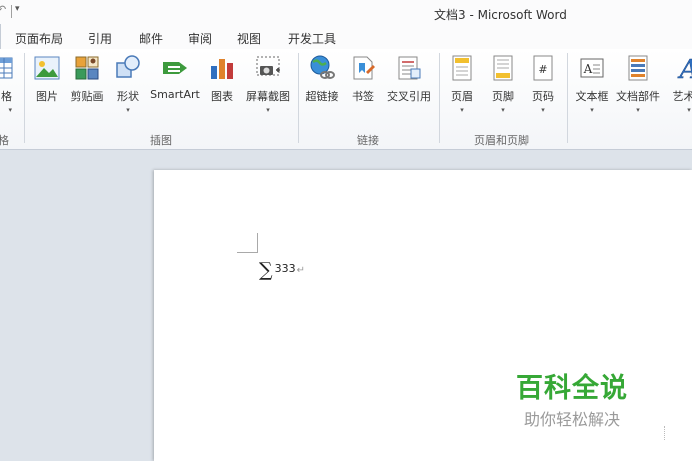 The image size is (692, 461). Describe the element at coordinates (503, 84) in the screenshot. I see `footer-button: 页脚 ▾` at that location.